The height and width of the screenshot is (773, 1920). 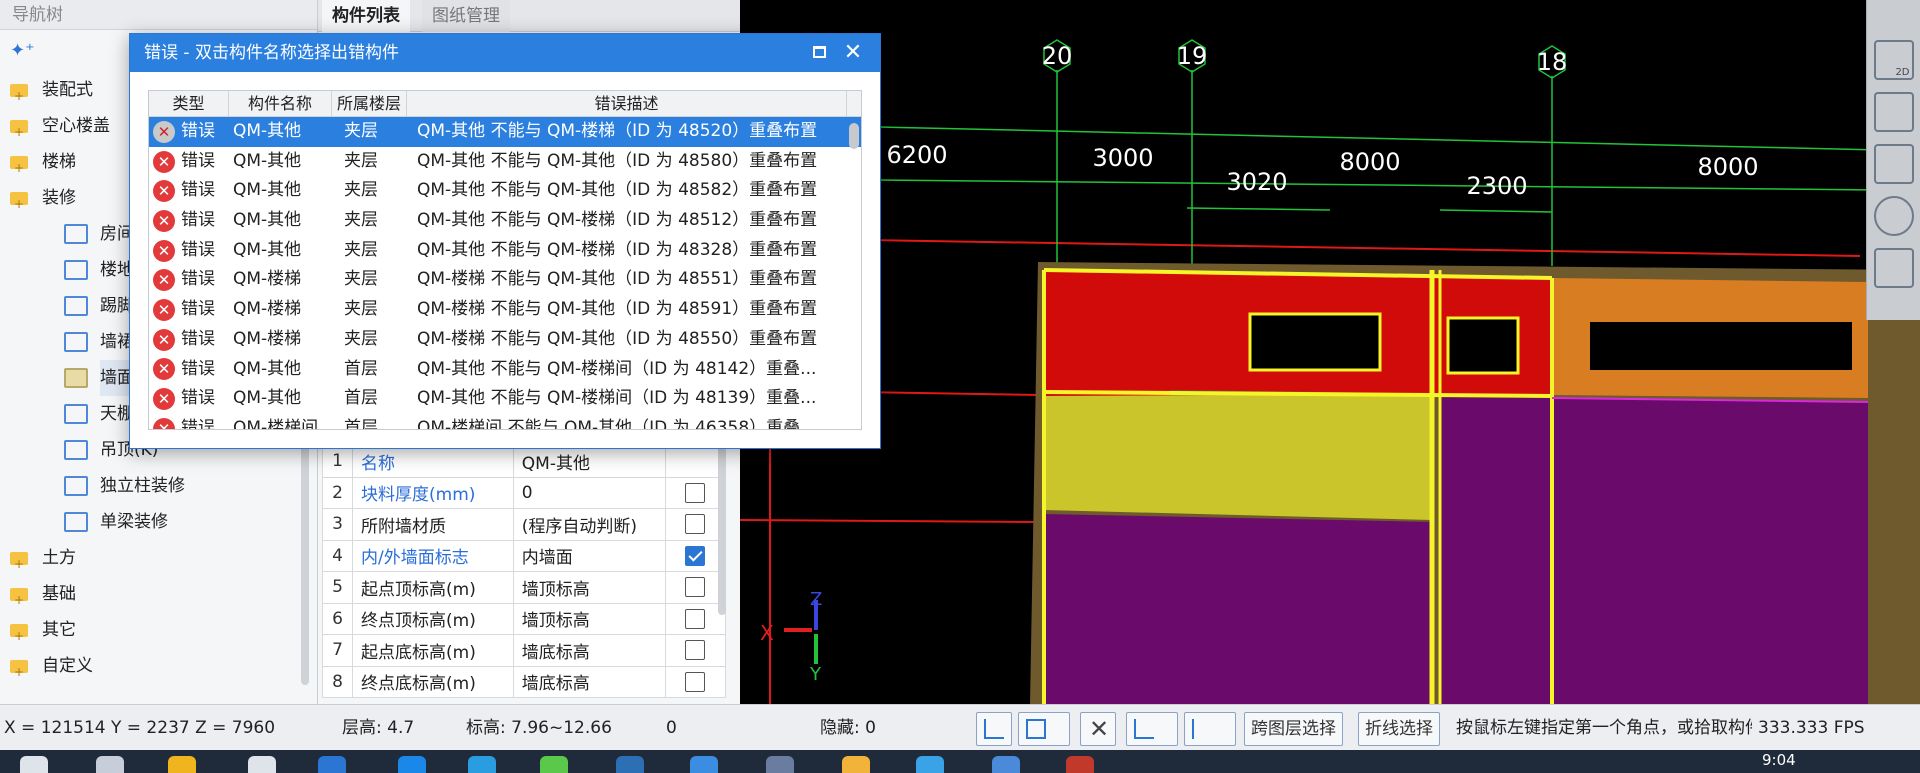 I want to click on scroll-thumb, so click(x=854, y=136).